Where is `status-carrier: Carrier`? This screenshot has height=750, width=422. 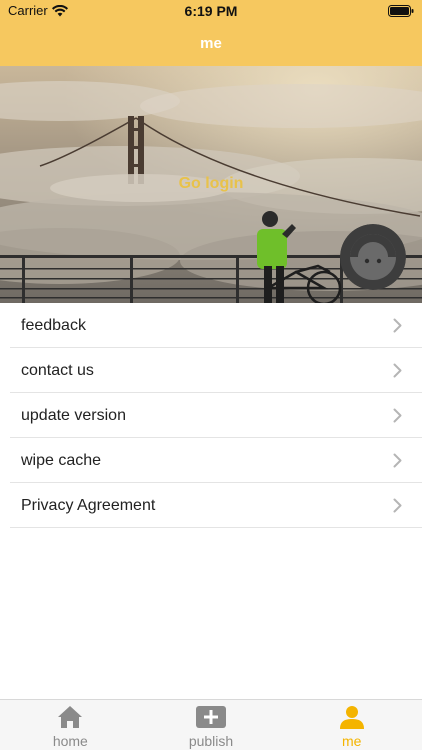
status-carrier: Carrier is located at coordinates (38, 10).